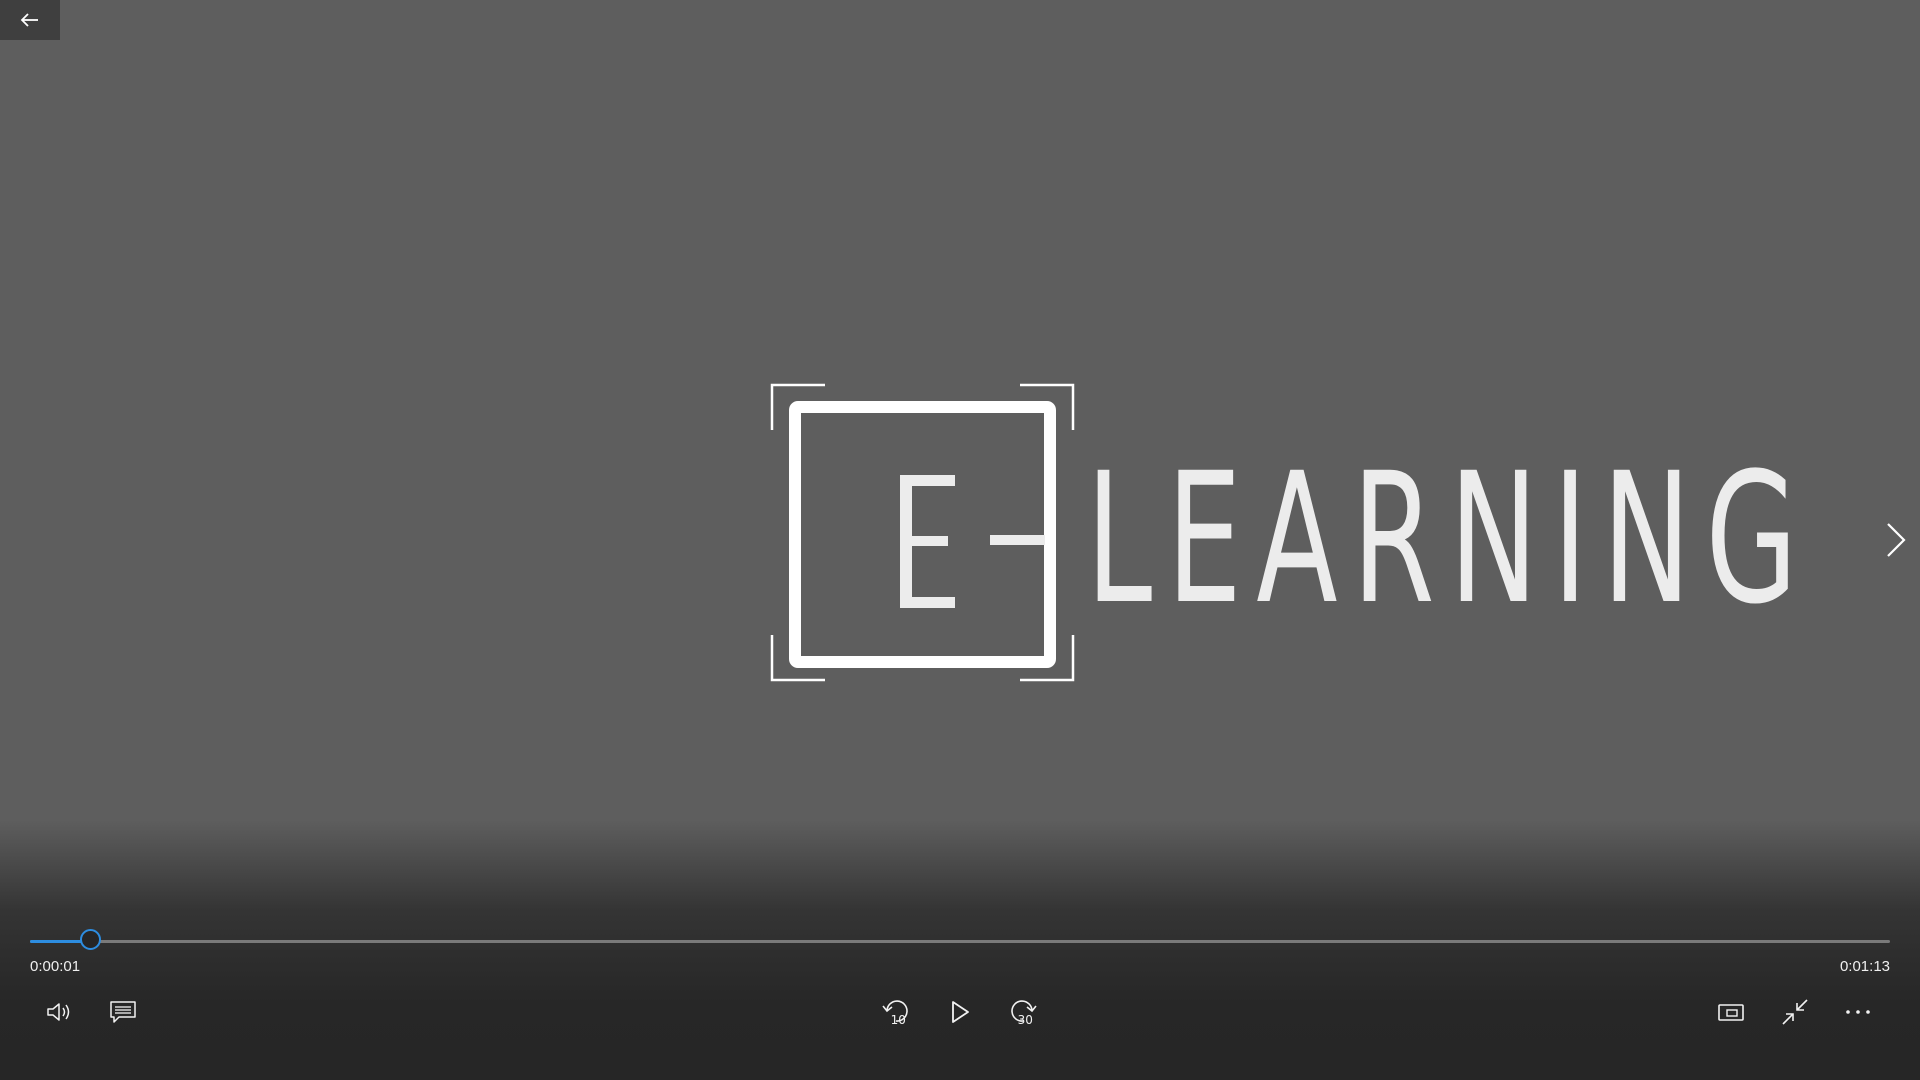 The width and height of the screenshot is (1920, 1080). I want to click on more-options-icon, so click(1858, 1012).